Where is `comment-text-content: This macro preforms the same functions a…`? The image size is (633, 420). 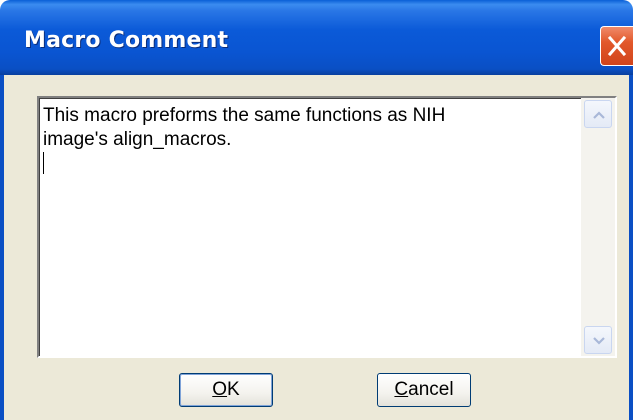 comment-text-content: This macro preforms the same functions a… is located at coordinates (244, 127).